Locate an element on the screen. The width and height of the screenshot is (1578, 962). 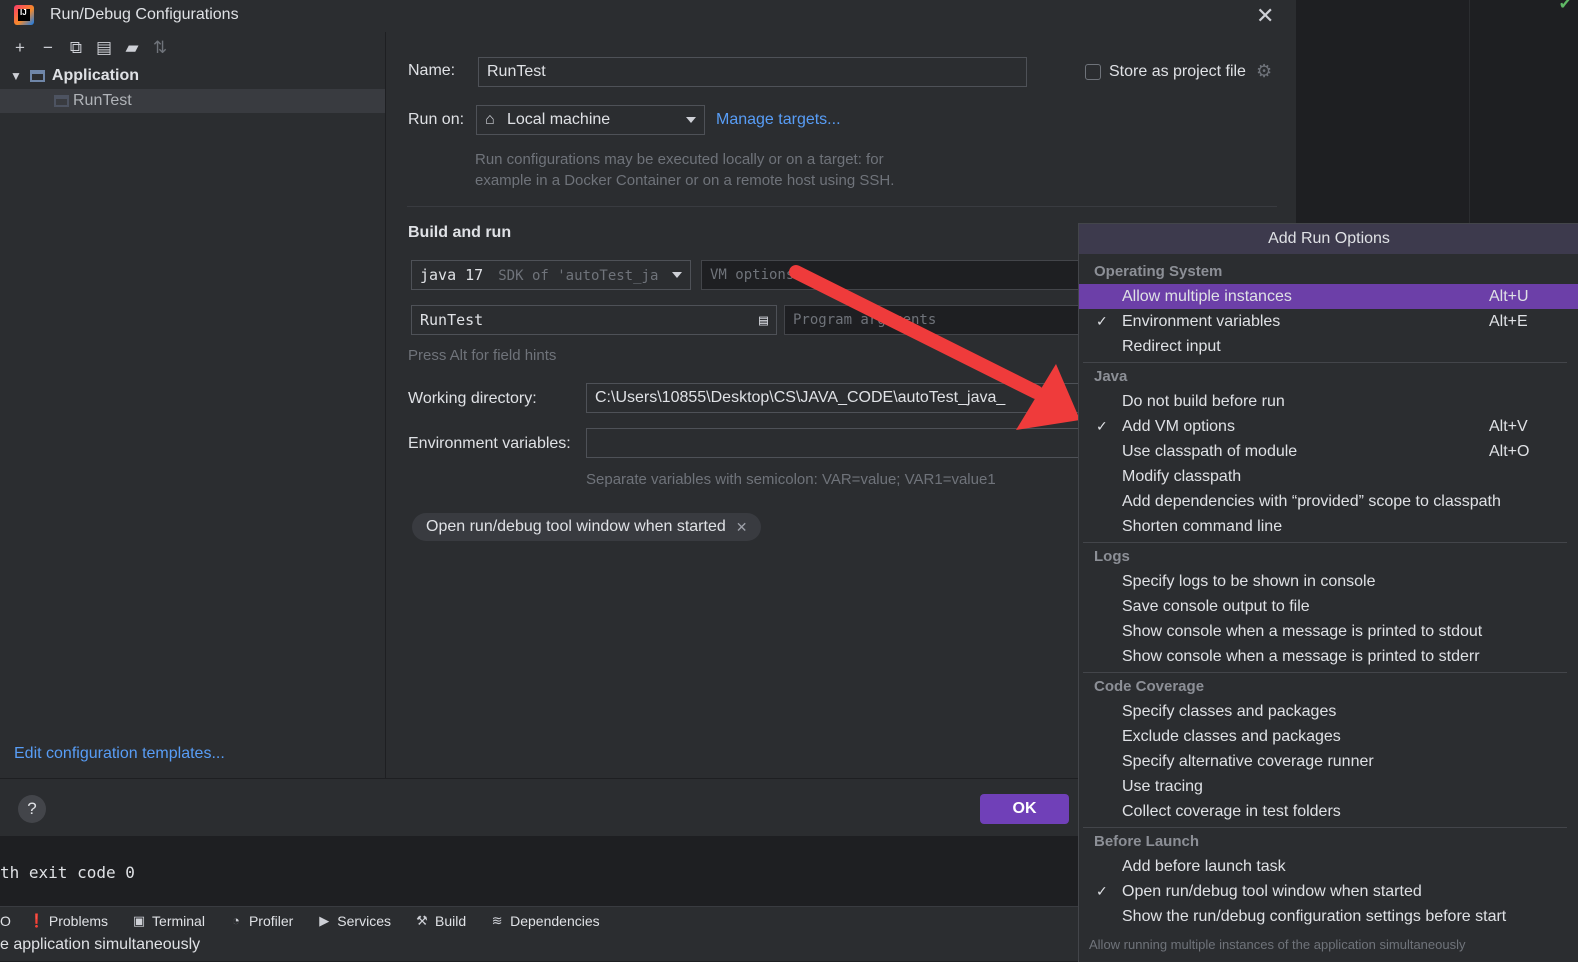
section-operating-system: Operating System is located at coordinates (1158, 271).